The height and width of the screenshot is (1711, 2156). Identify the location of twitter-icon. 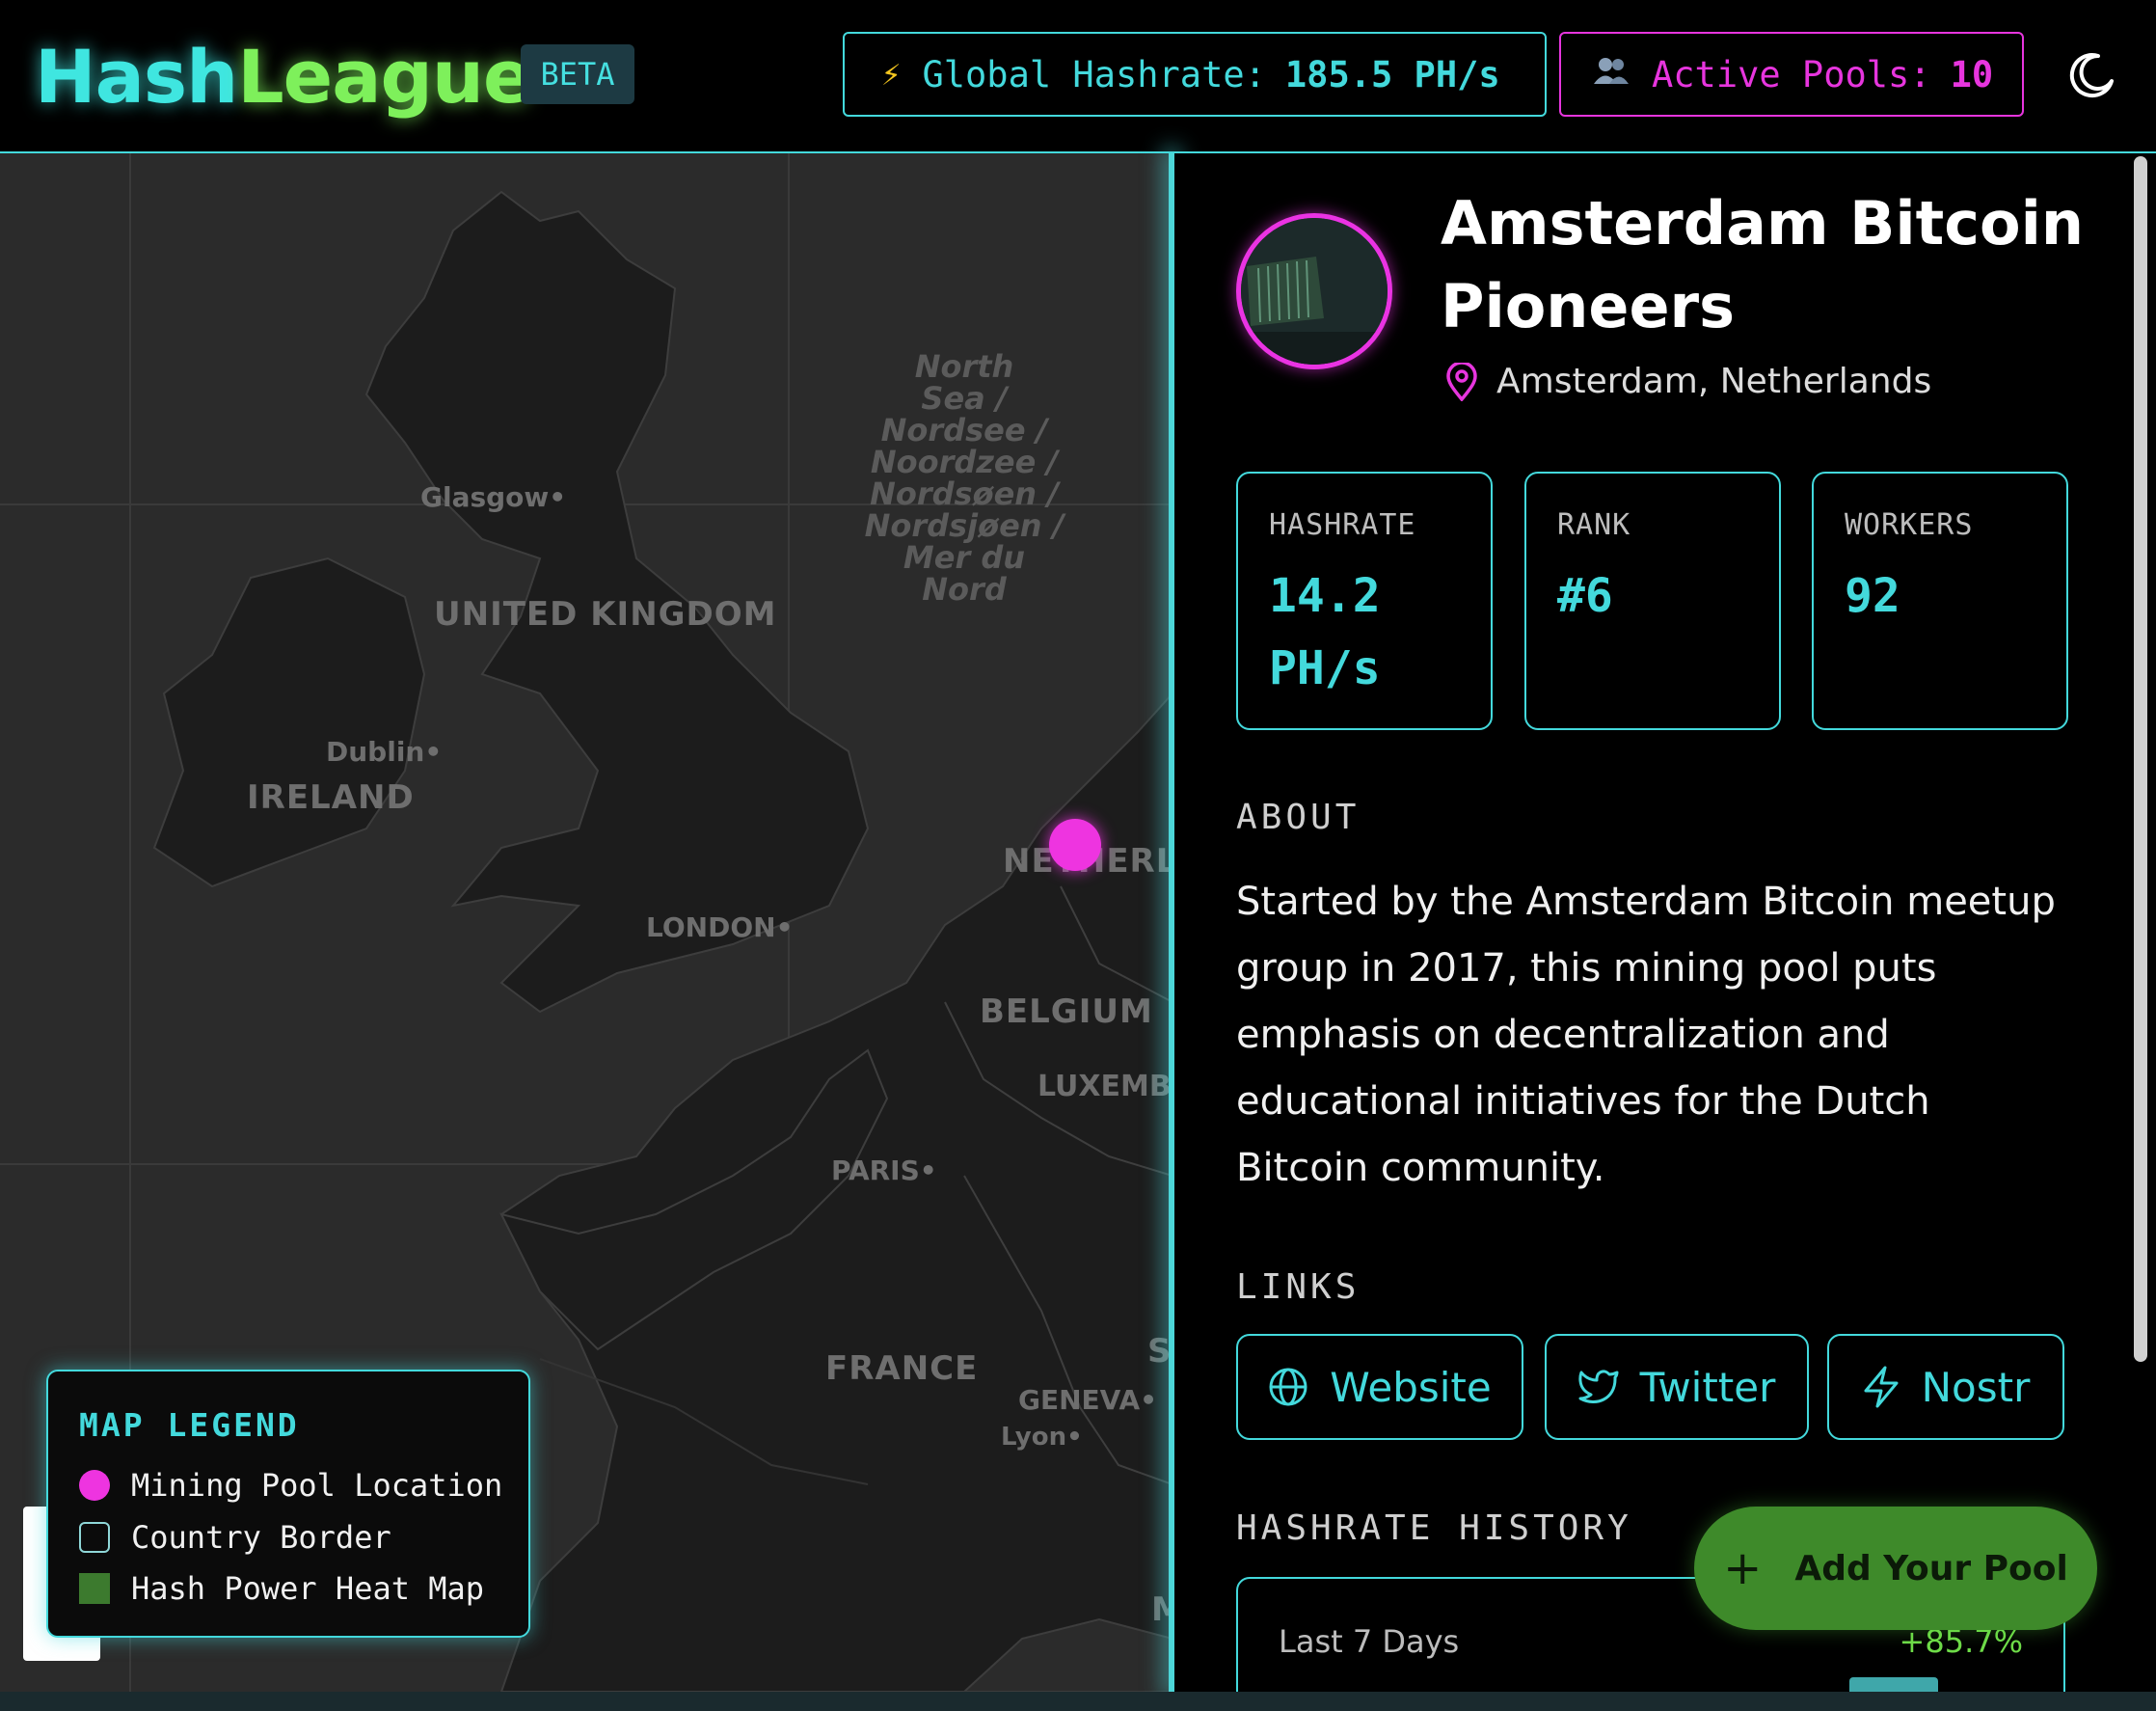
(1598, 1387).